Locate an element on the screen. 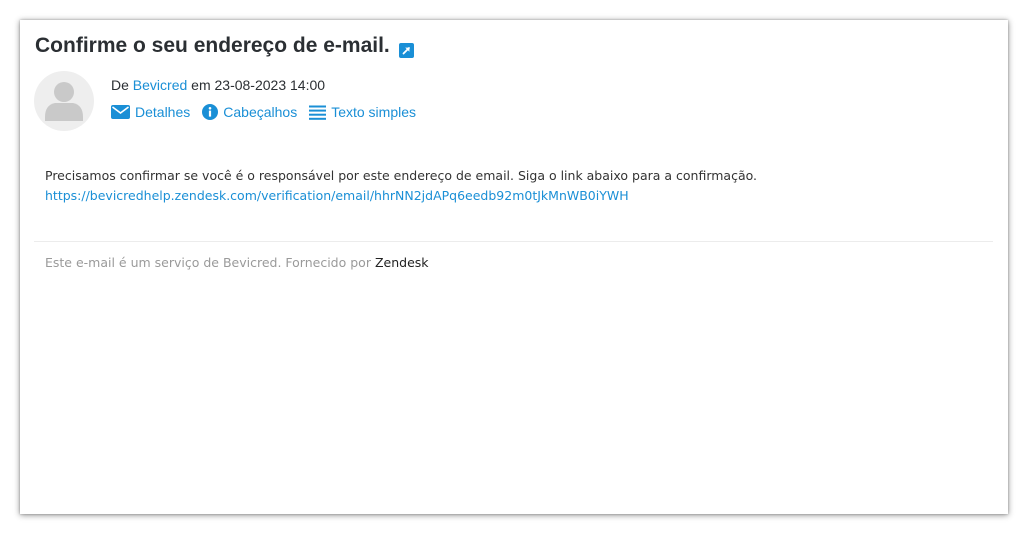 This screenshot has width=1028, height=534. envelope-icon is located at coordinates (120, 112).